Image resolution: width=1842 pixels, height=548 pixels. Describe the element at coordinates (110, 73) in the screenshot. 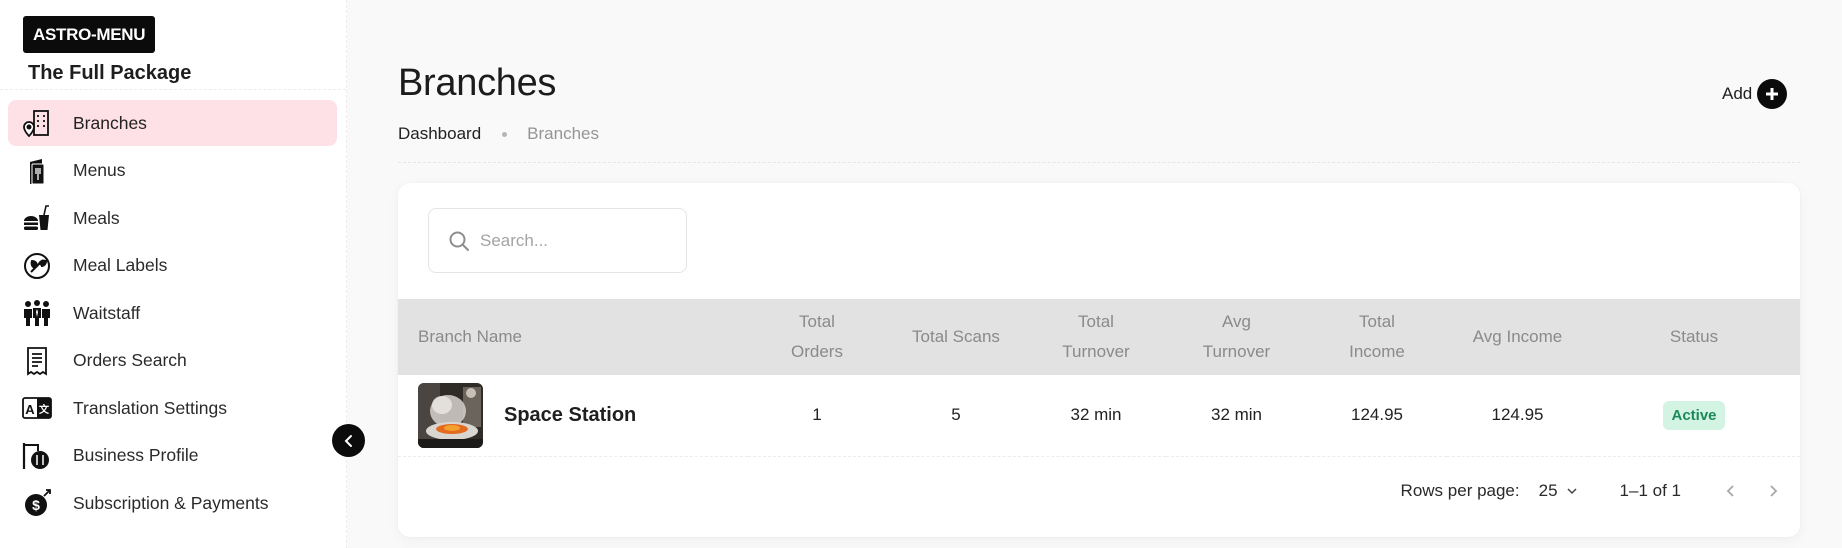

I see `organization-name: The Full Package` at that location.